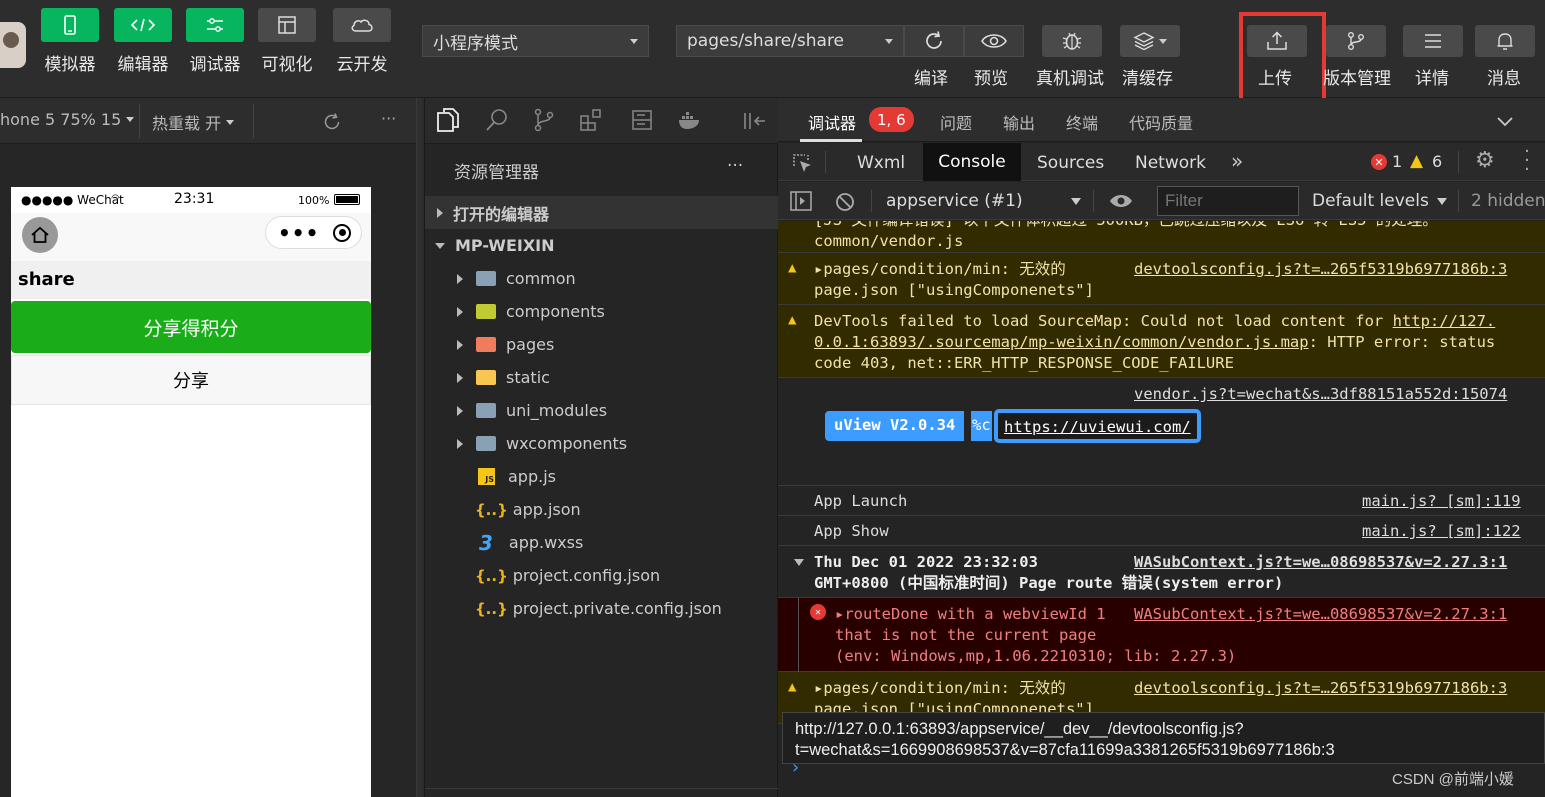 The height and width of the screenshot is (797, 1545). What do you see at coordinates (1379, 201) in the screenshot?
I see `log-levels-select: Default levels` at bounding box center [1379, 201].